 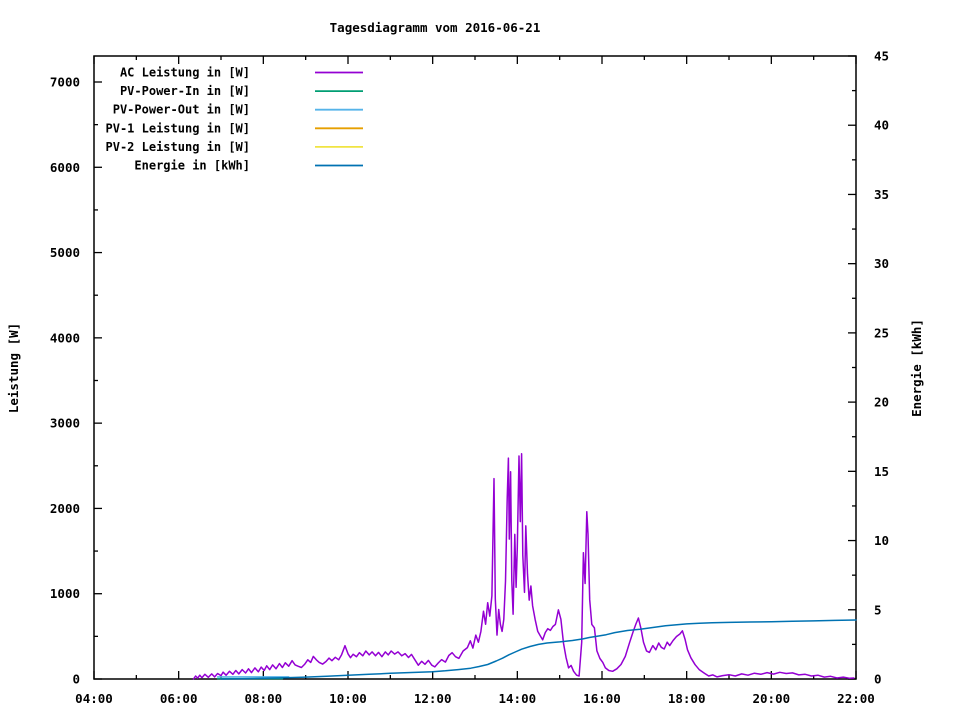 What do you see at coordinates (856, 698) in the screenshot?
I see `x-tick-label: 22:00` at bounding box center [856, 698].